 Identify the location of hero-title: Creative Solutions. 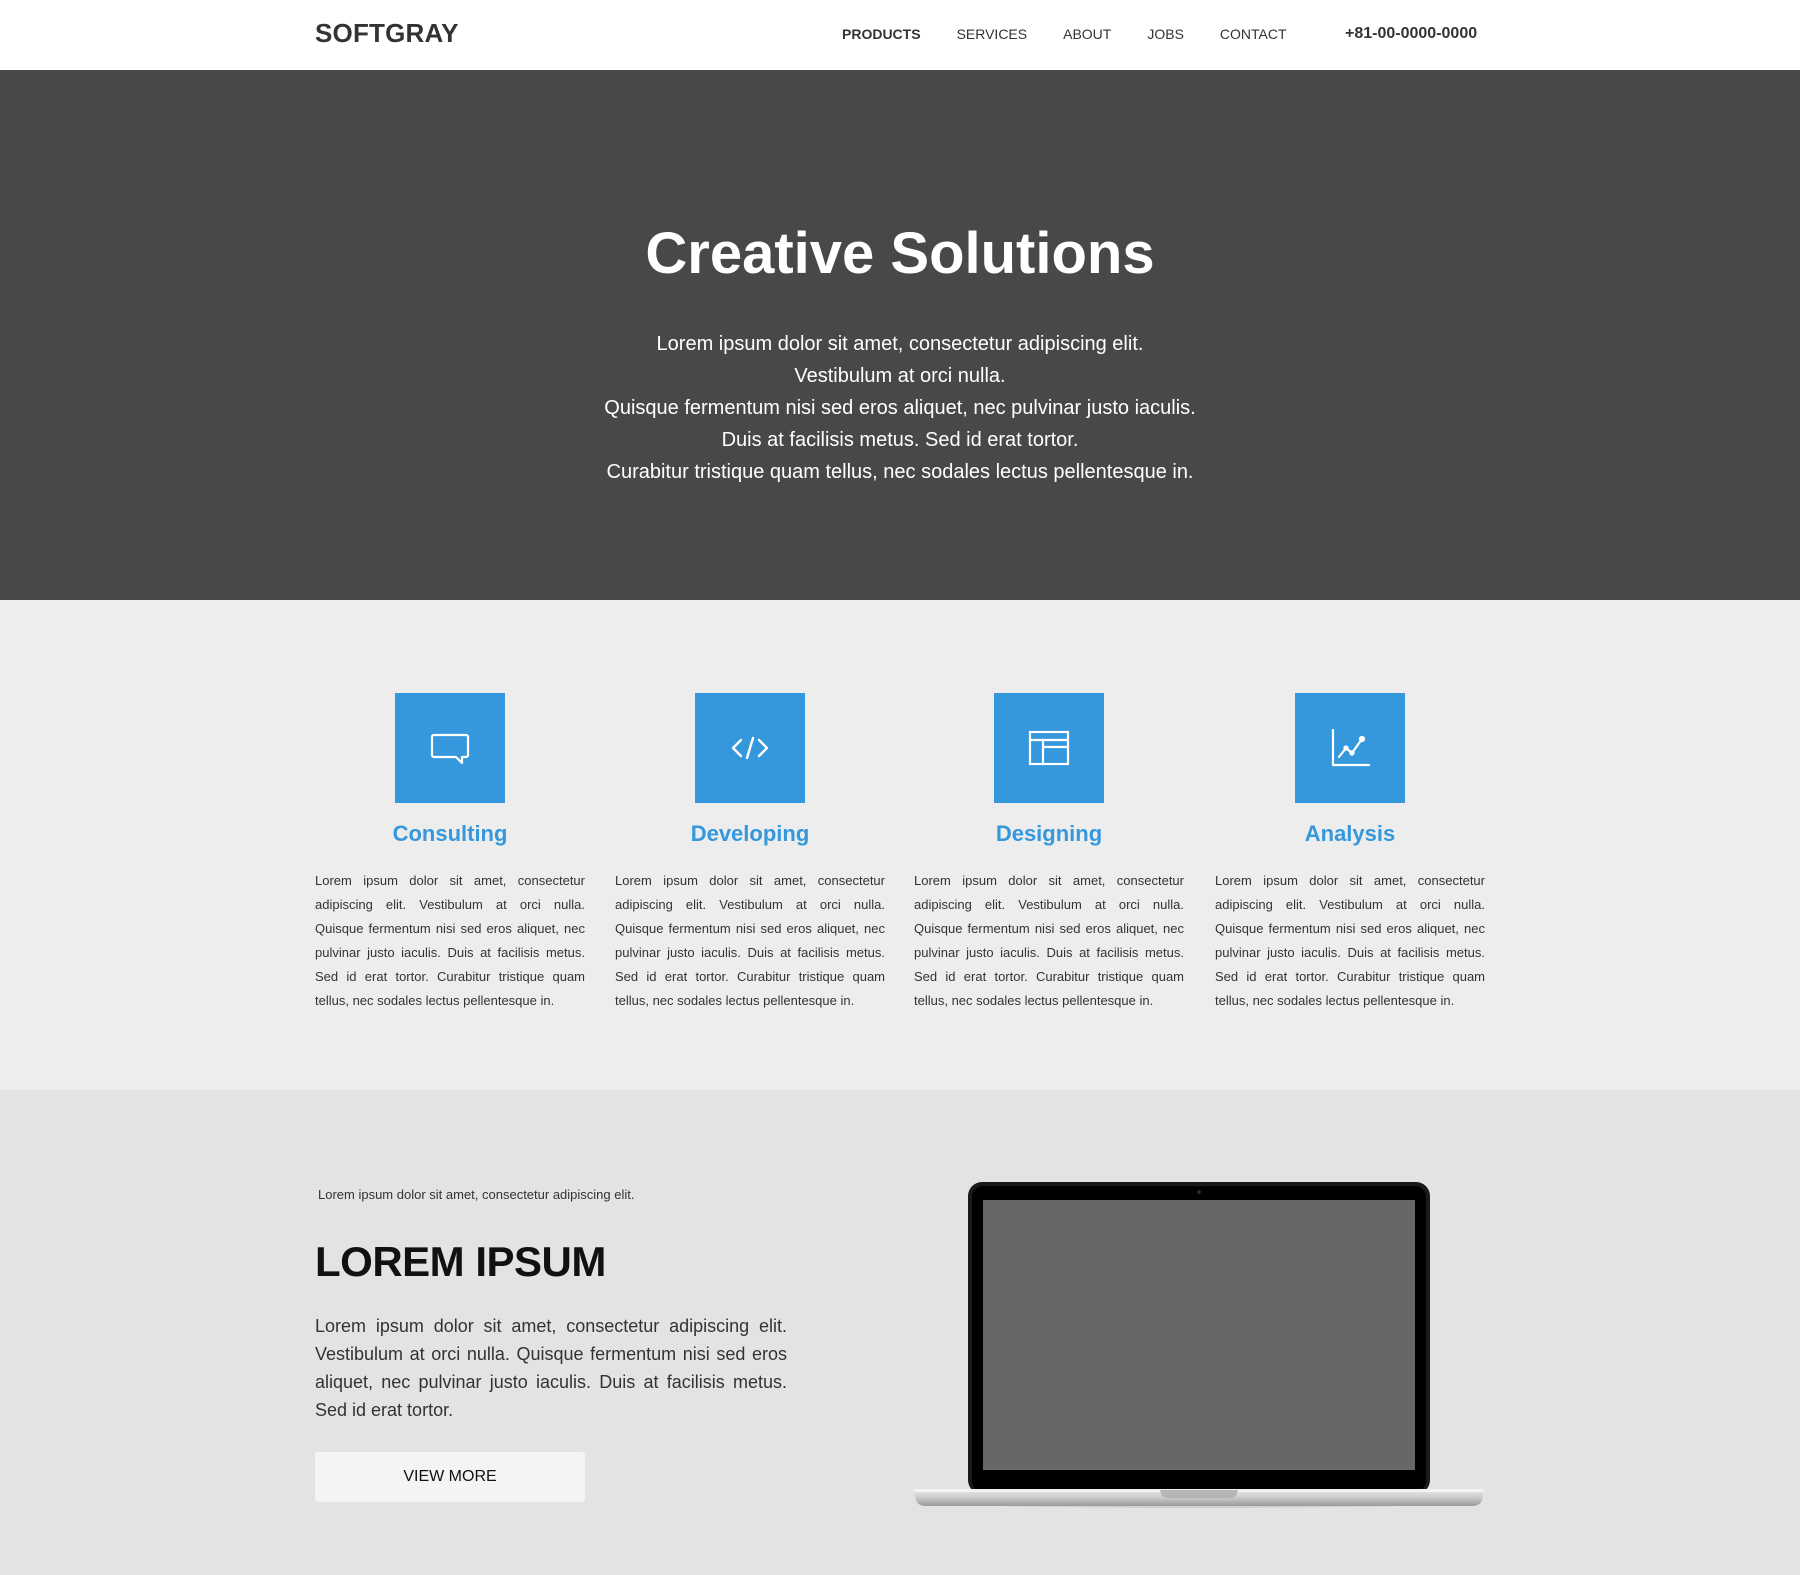
(900, 253).